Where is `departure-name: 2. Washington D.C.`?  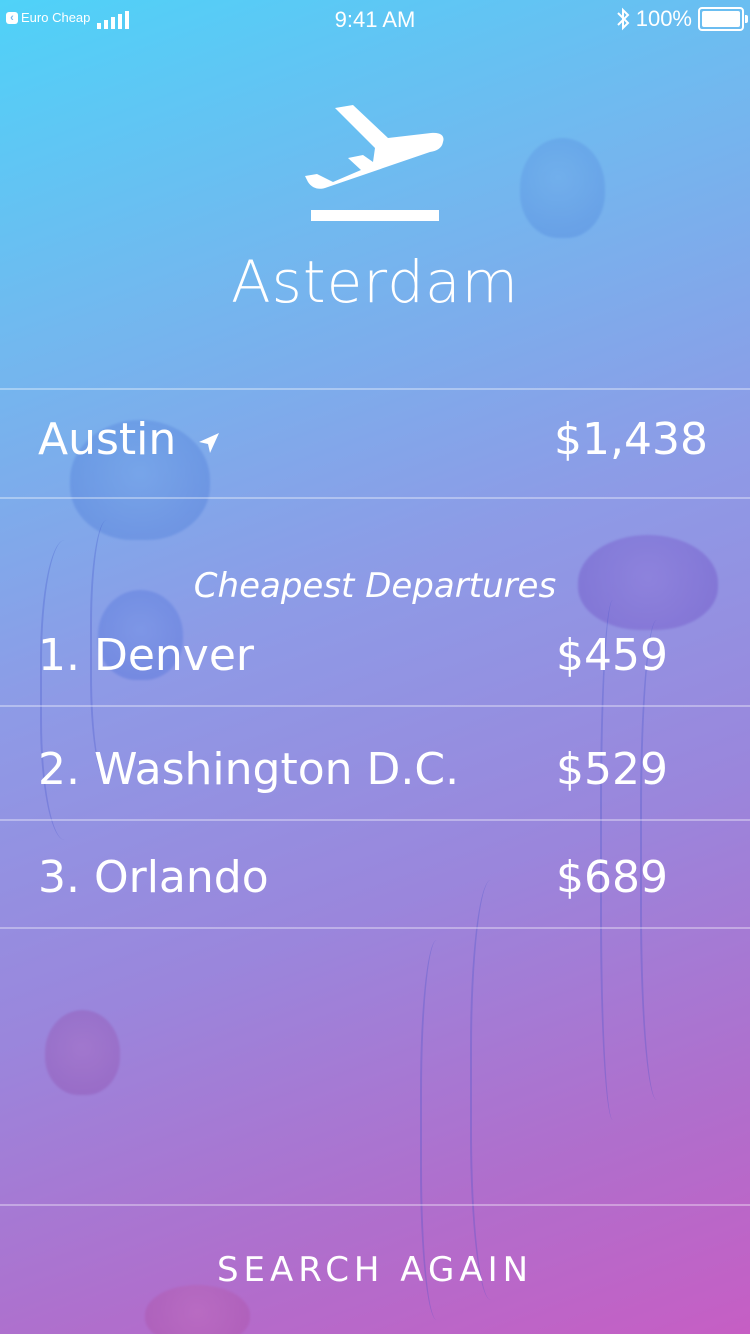 departure-name: 2. Washington D.C. is located at coordinates (249, 769).